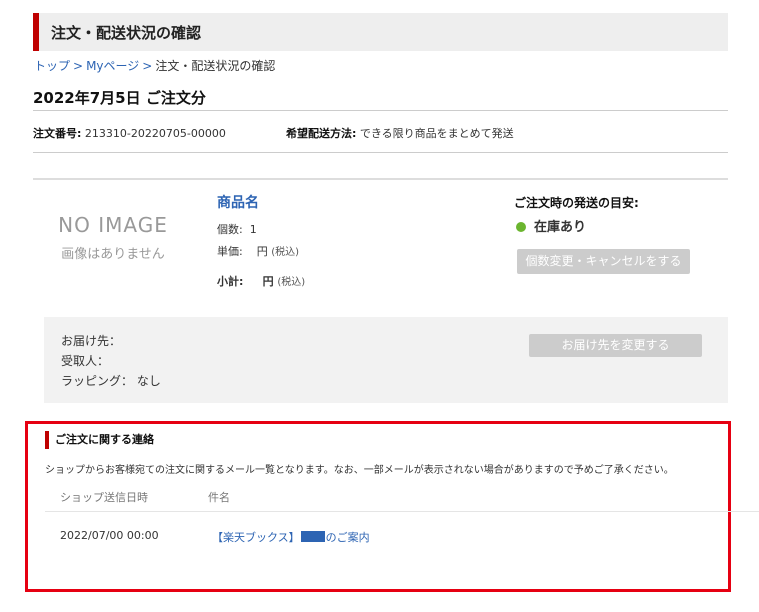 The height and width of the screenshot is (612, 759). What do you see at coordinates (119, 98) in the screenshot?
I see `order-date-title: 2022年7月5日 ご注文分` at bounding box center [119, 98].